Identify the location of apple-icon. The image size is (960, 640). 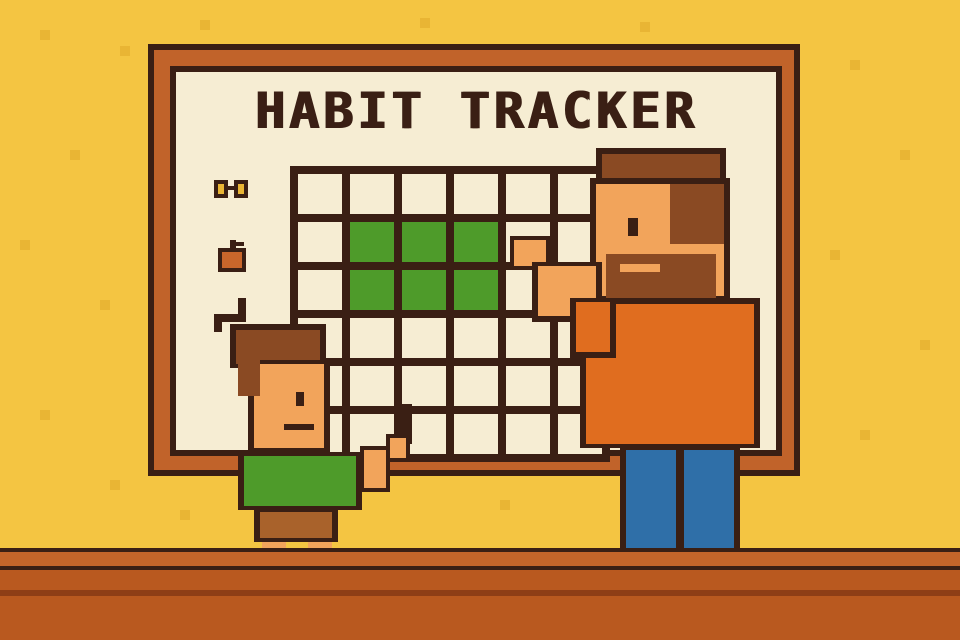
(232, 256).